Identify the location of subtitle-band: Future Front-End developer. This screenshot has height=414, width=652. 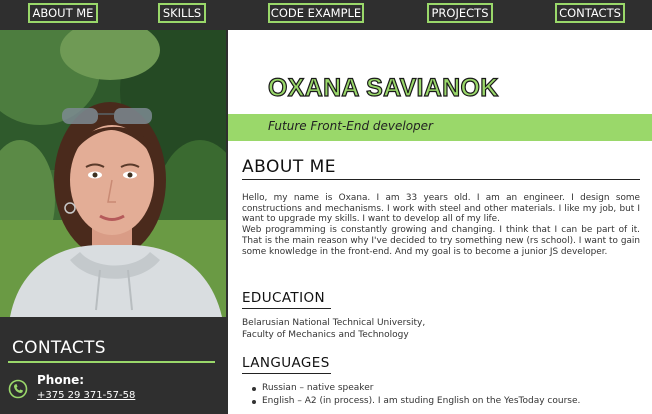
(440, 127).